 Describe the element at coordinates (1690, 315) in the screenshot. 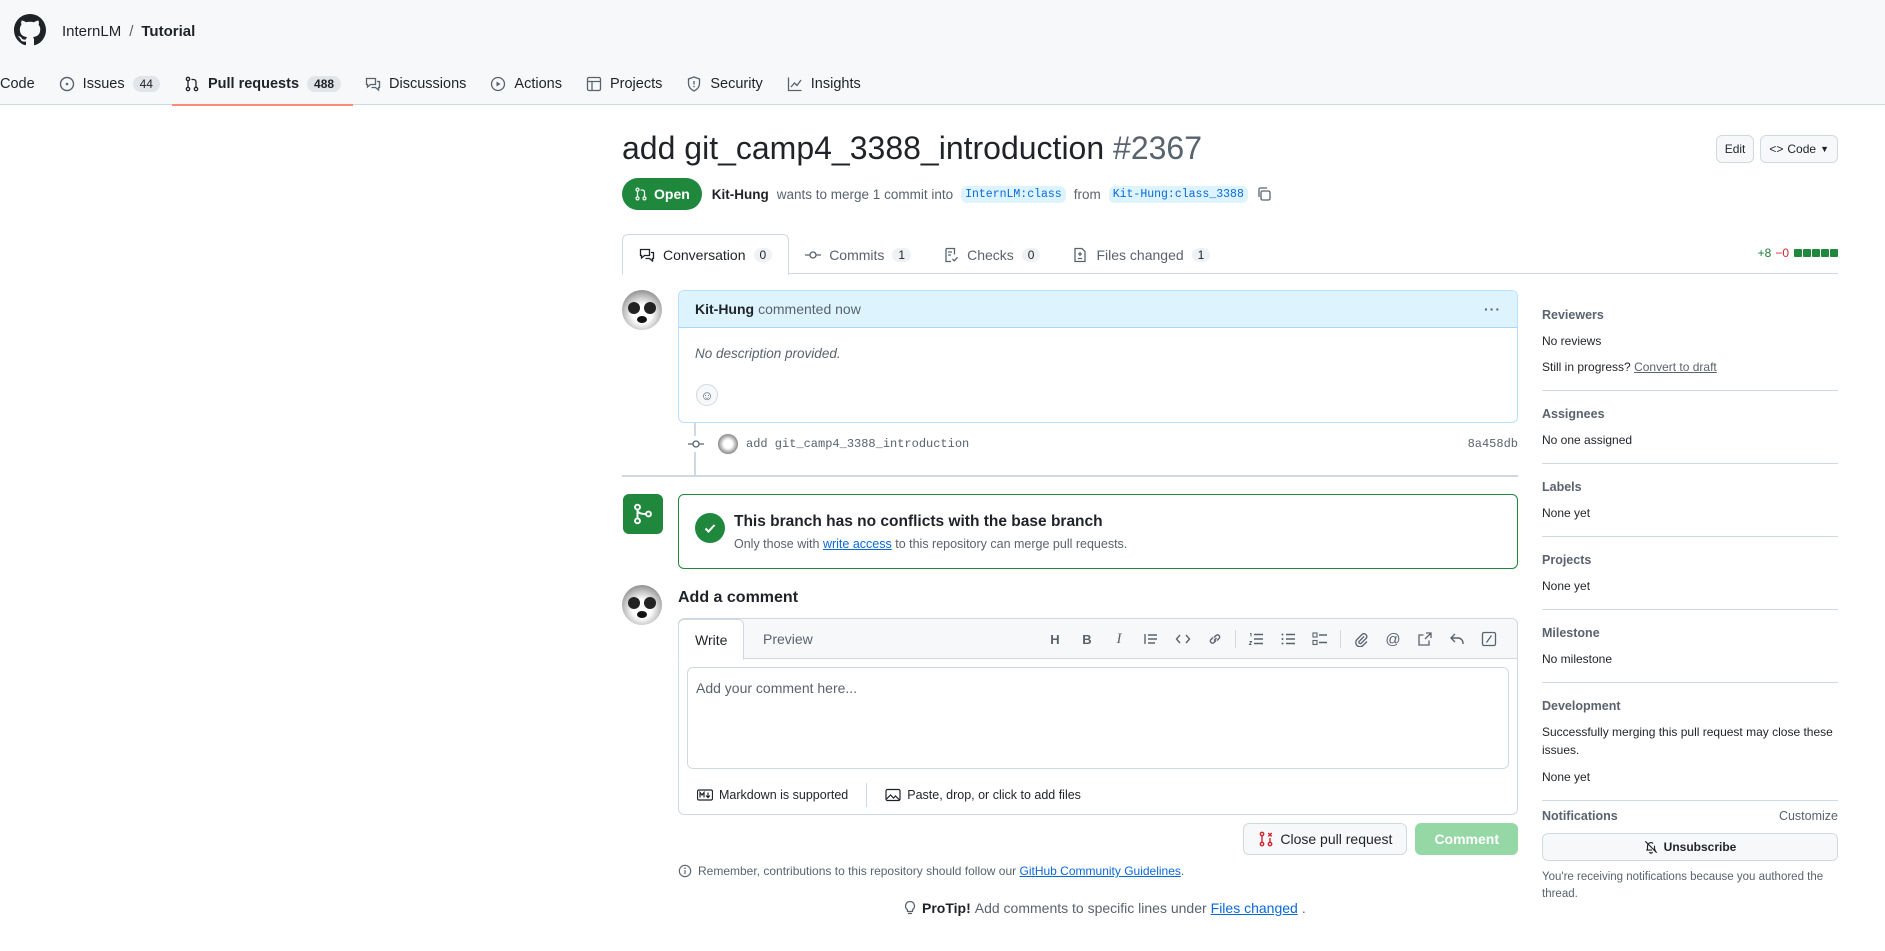

I see `reviewers-heading: Reviewers` at that location.